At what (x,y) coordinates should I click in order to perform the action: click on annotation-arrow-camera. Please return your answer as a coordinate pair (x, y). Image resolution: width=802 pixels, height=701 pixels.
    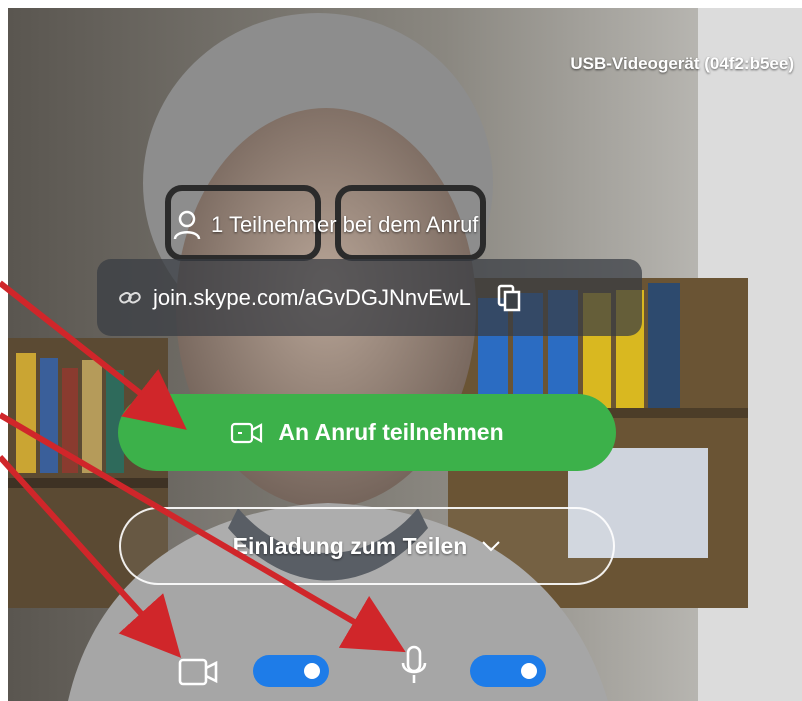
    Looking at the image, I should click on (91, 556).